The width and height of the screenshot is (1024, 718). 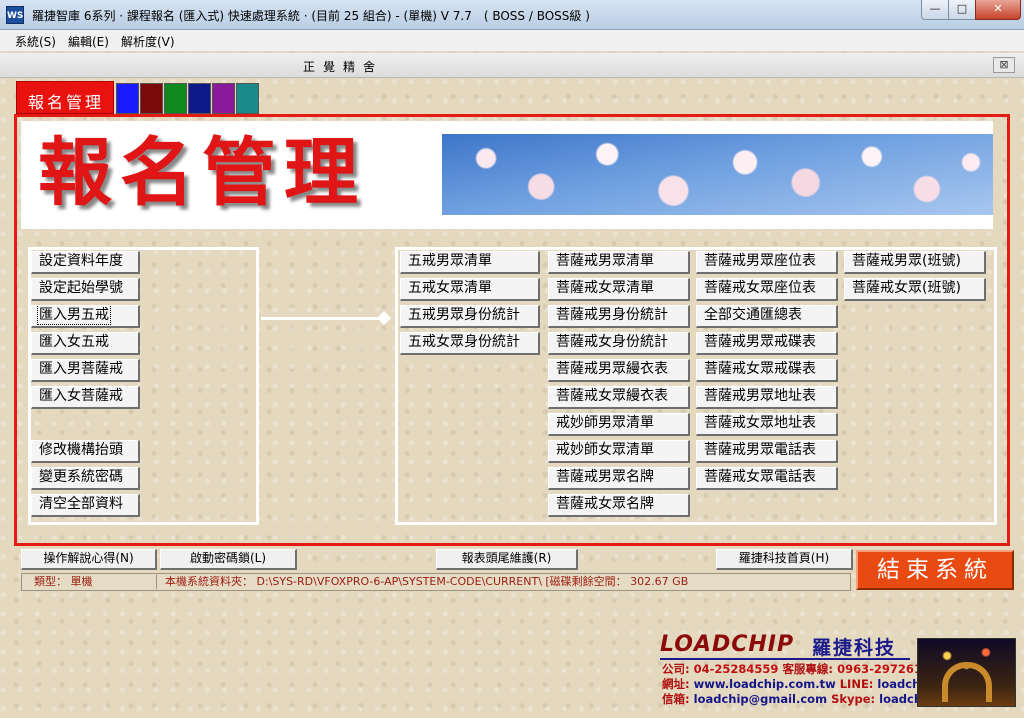 I want to click on set-data-year-button: 設定資料年度, so click(x=85, y=262).